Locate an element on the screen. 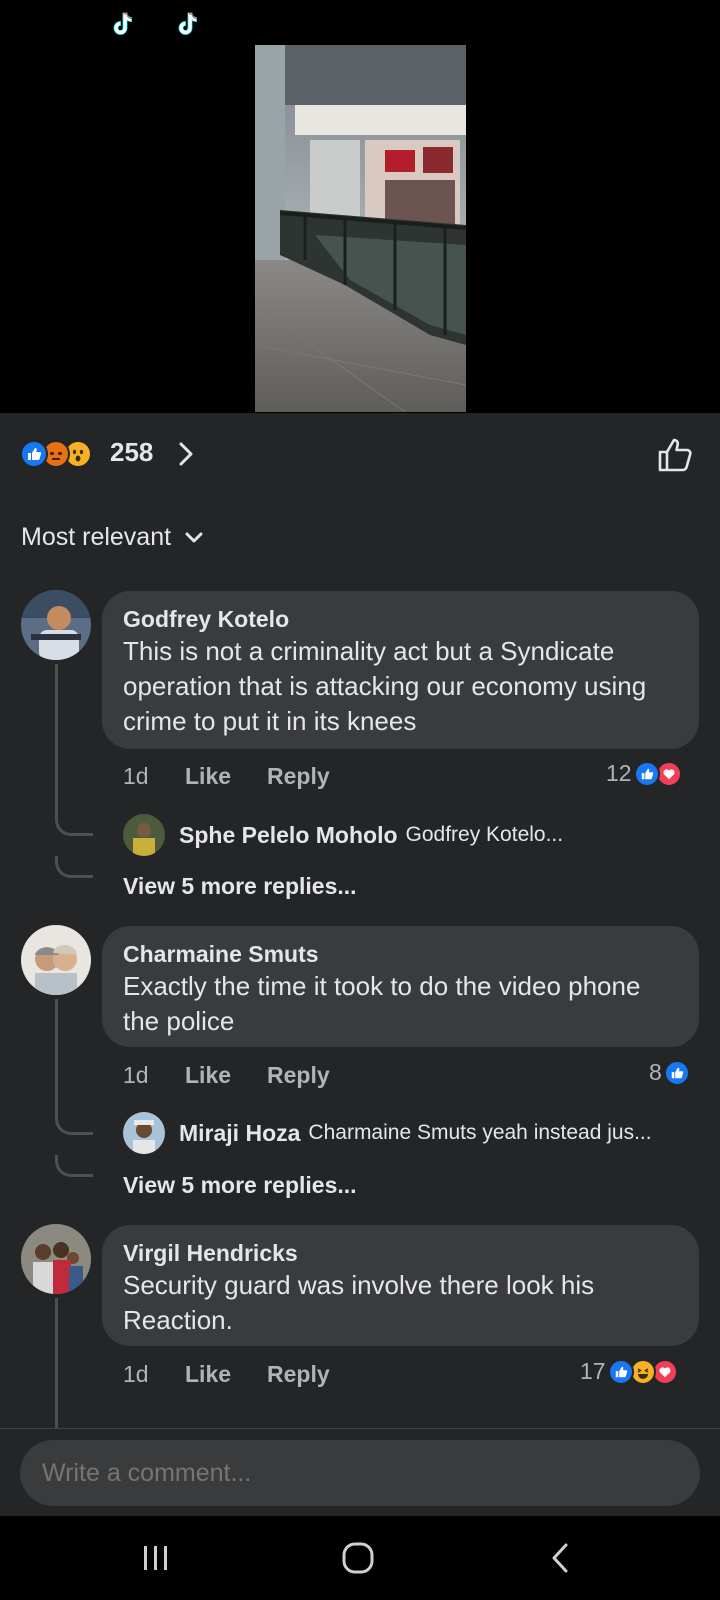  comment-author: Charmaine Smuts is located at coordinates (401, 954).